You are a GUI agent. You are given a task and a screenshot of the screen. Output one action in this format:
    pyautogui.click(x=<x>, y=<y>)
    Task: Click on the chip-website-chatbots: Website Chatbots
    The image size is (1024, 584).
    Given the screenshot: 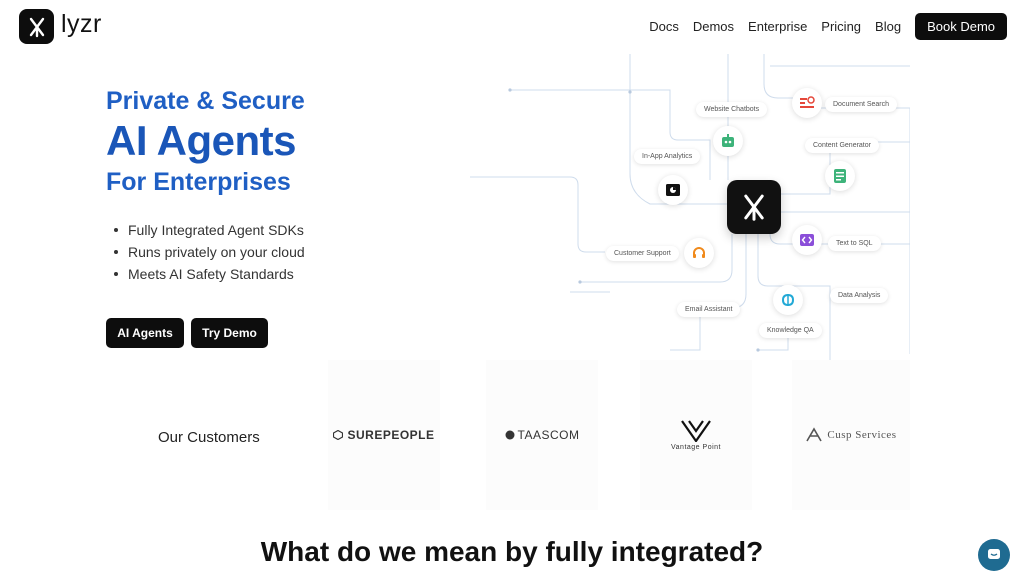 What is the action you would take?
    pyautogui.click(x=732, y=109)
    